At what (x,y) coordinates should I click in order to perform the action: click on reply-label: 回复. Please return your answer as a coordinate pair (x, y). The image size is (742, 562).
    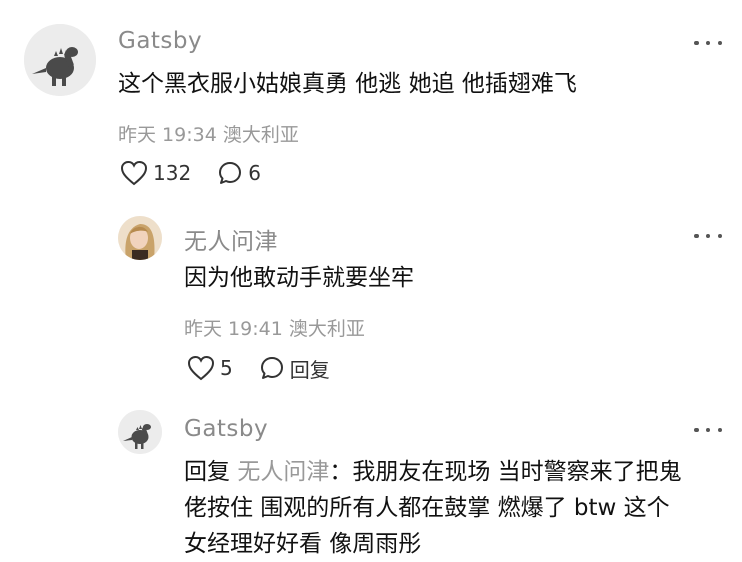
    Looking at the image, I should click on (309, 369).